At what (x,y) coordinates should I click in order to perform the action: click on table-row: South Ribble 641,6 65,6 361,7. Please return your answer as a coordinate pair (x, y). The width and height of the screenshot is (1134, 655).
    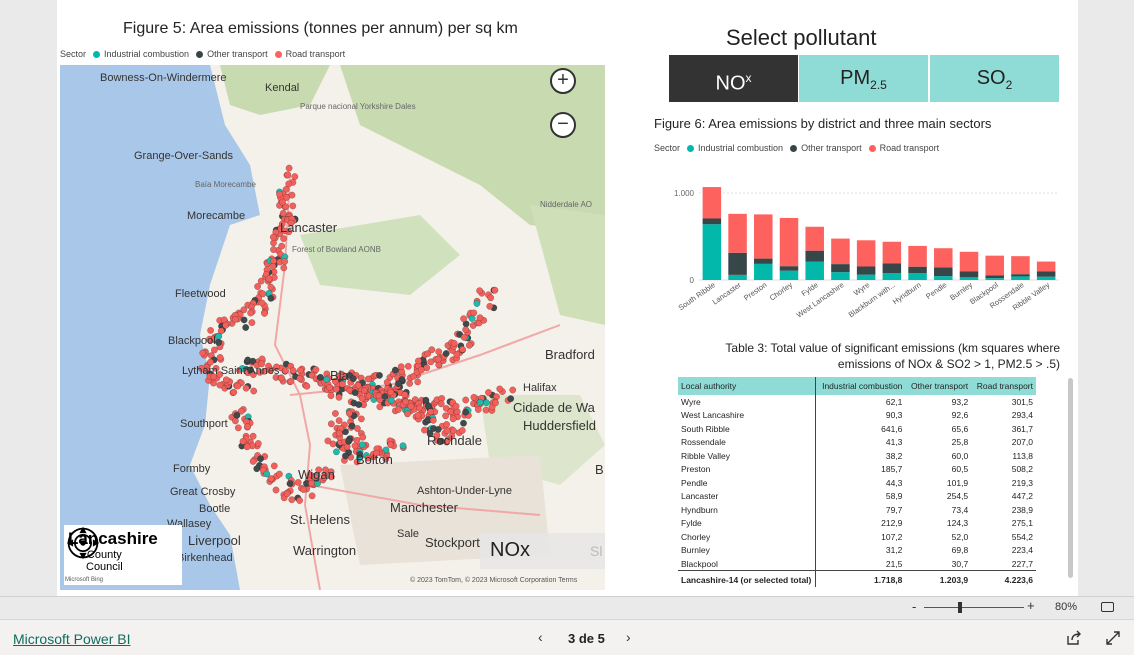
    Looking at the image, I should click on (857, 429).